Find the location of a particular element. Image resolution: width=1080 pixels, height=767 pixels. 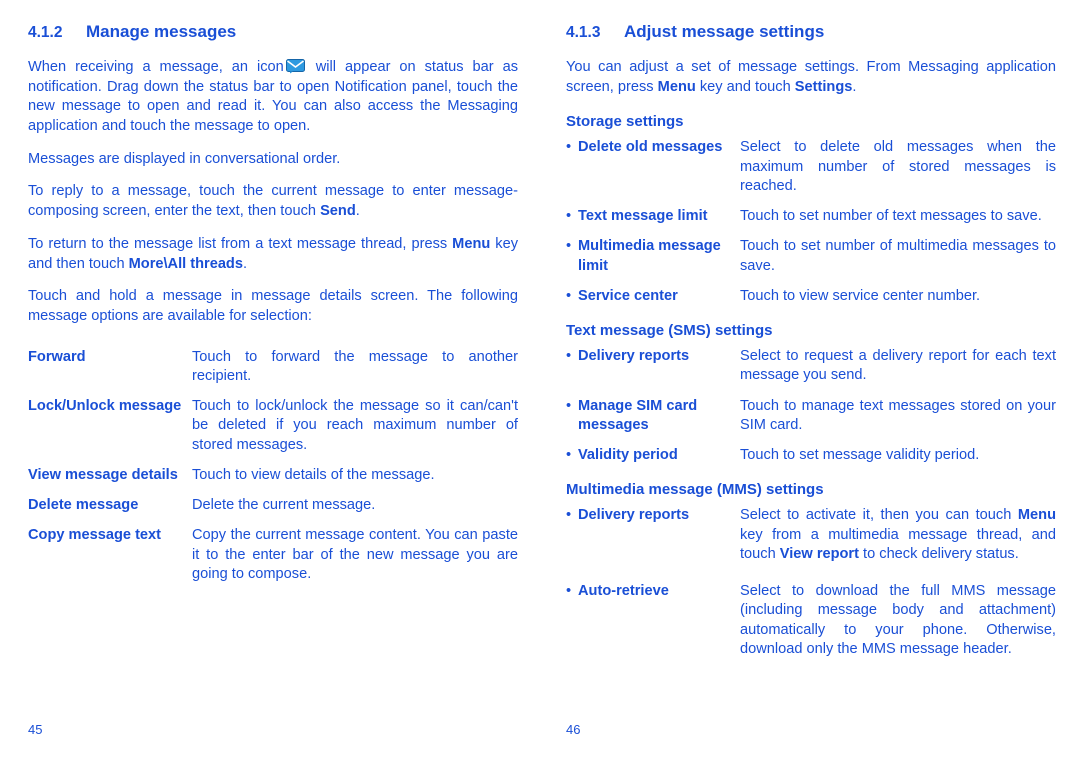

option-description: Touch to view details of the message. is located at coordinates (313, 474).